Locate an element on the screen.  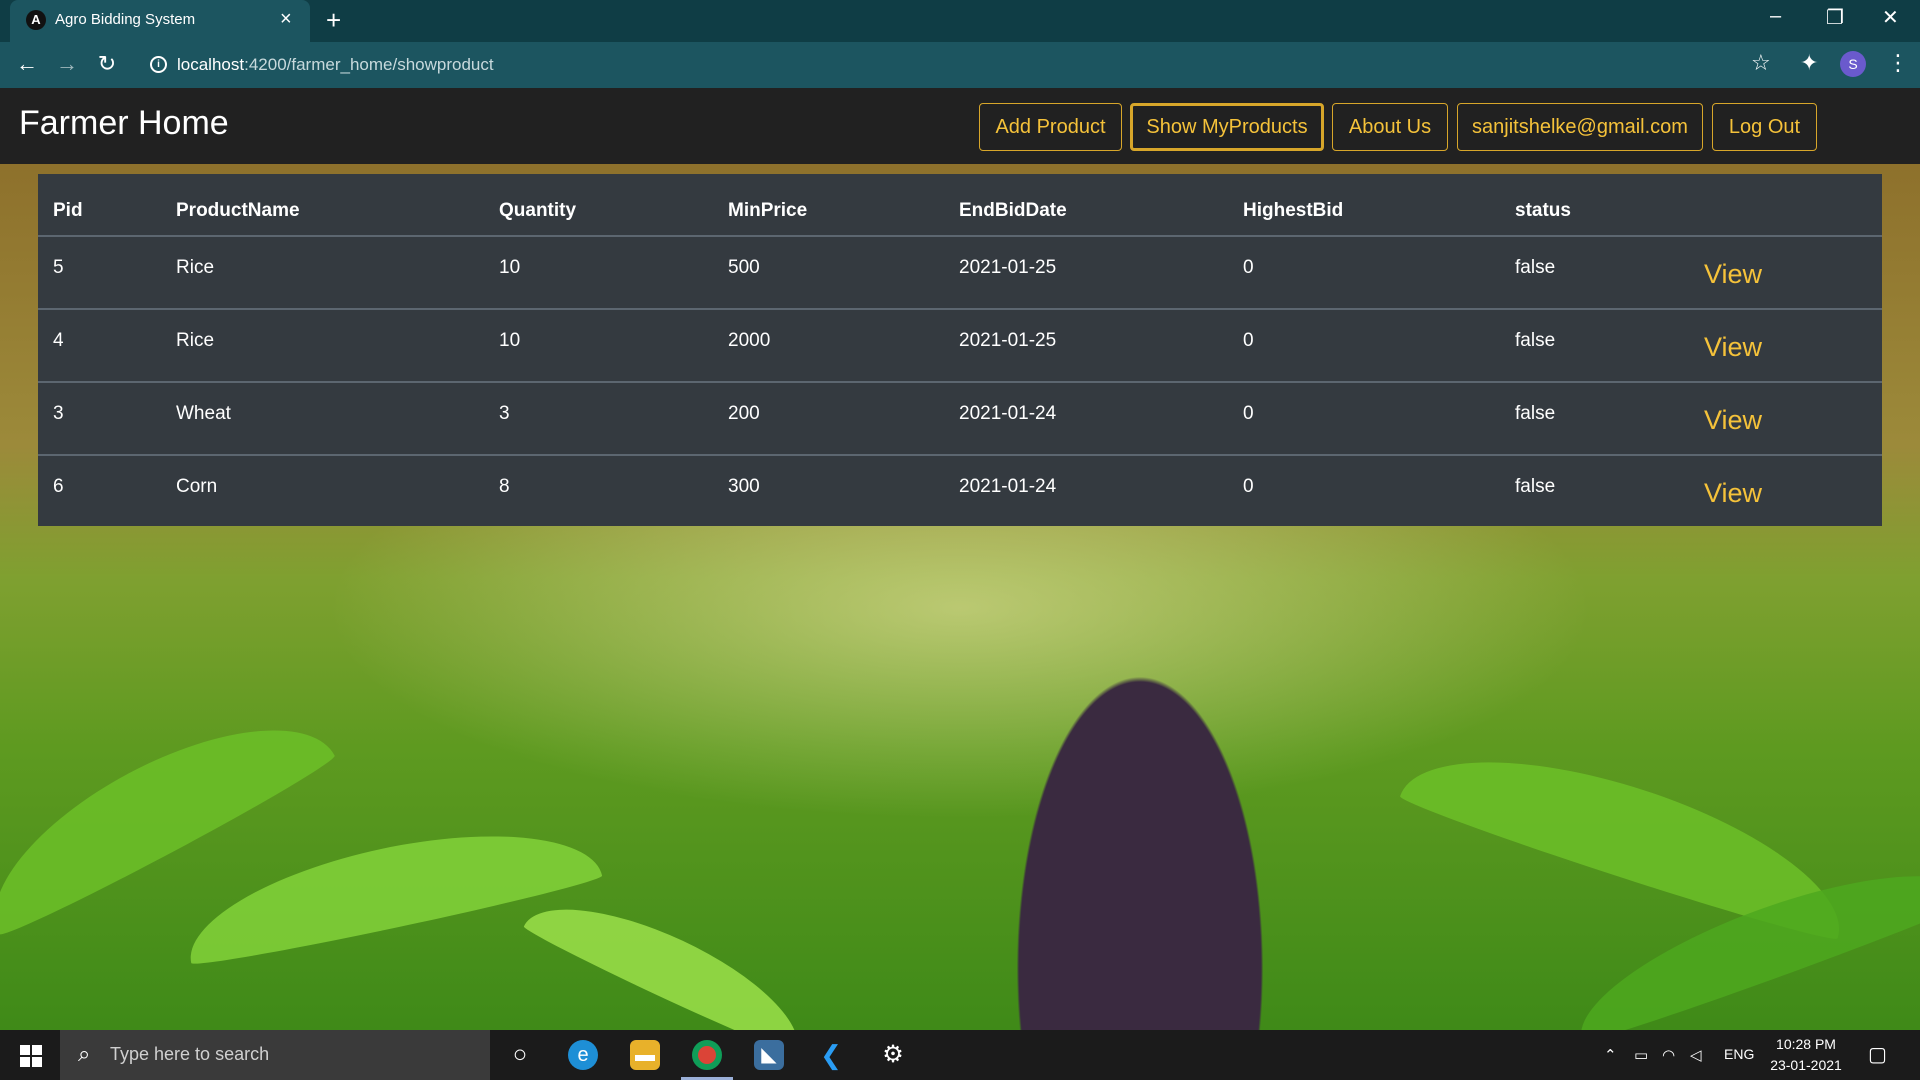
cell-pid: 3 is located at coordinates (58, 413).